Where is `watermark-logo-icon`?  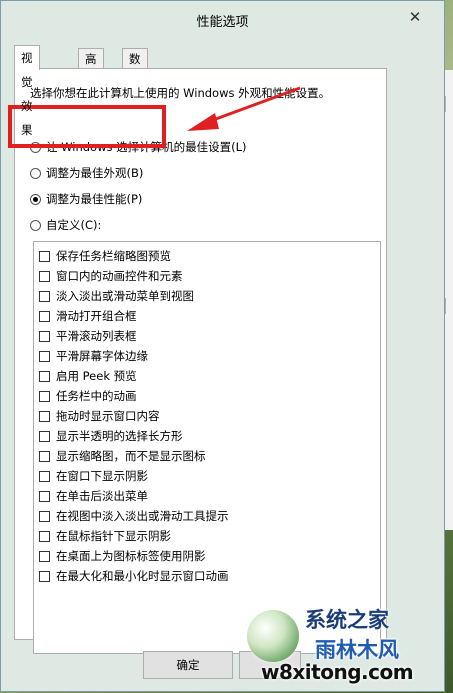 watermark-logo-icon is located at coordinates (273, 636).